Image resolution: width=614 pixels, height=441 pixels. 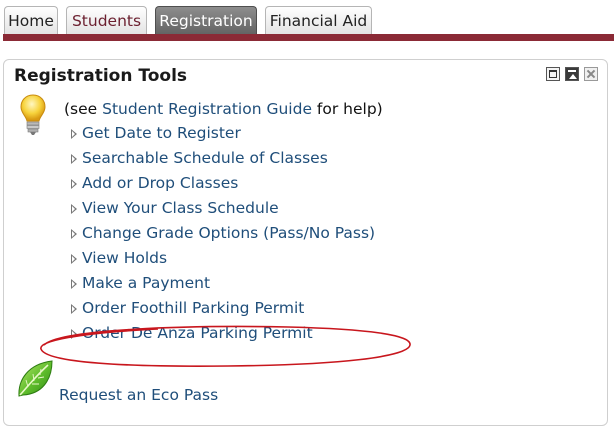 What do you see at coordinates (125, 258) in the screenshot?
I see `menu-item-label: View Holds` at bounding box center [125, 258].